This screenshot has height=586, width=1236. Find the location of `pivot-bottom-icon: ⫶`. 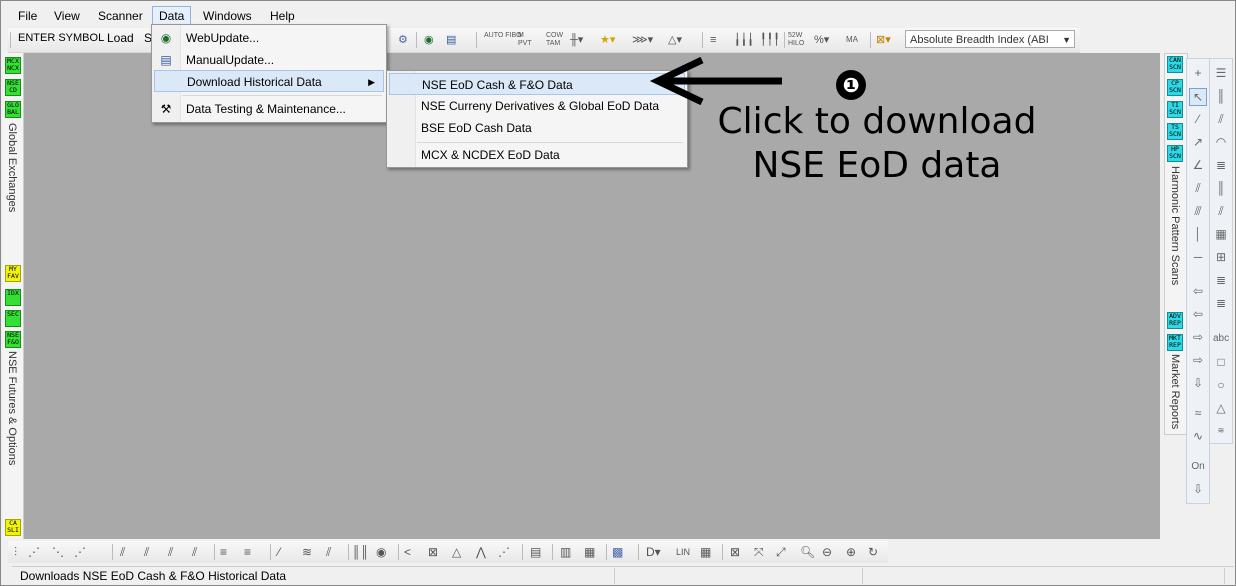

pivot-bottom-icon: ⫶ is located at coordinates (15, 552).